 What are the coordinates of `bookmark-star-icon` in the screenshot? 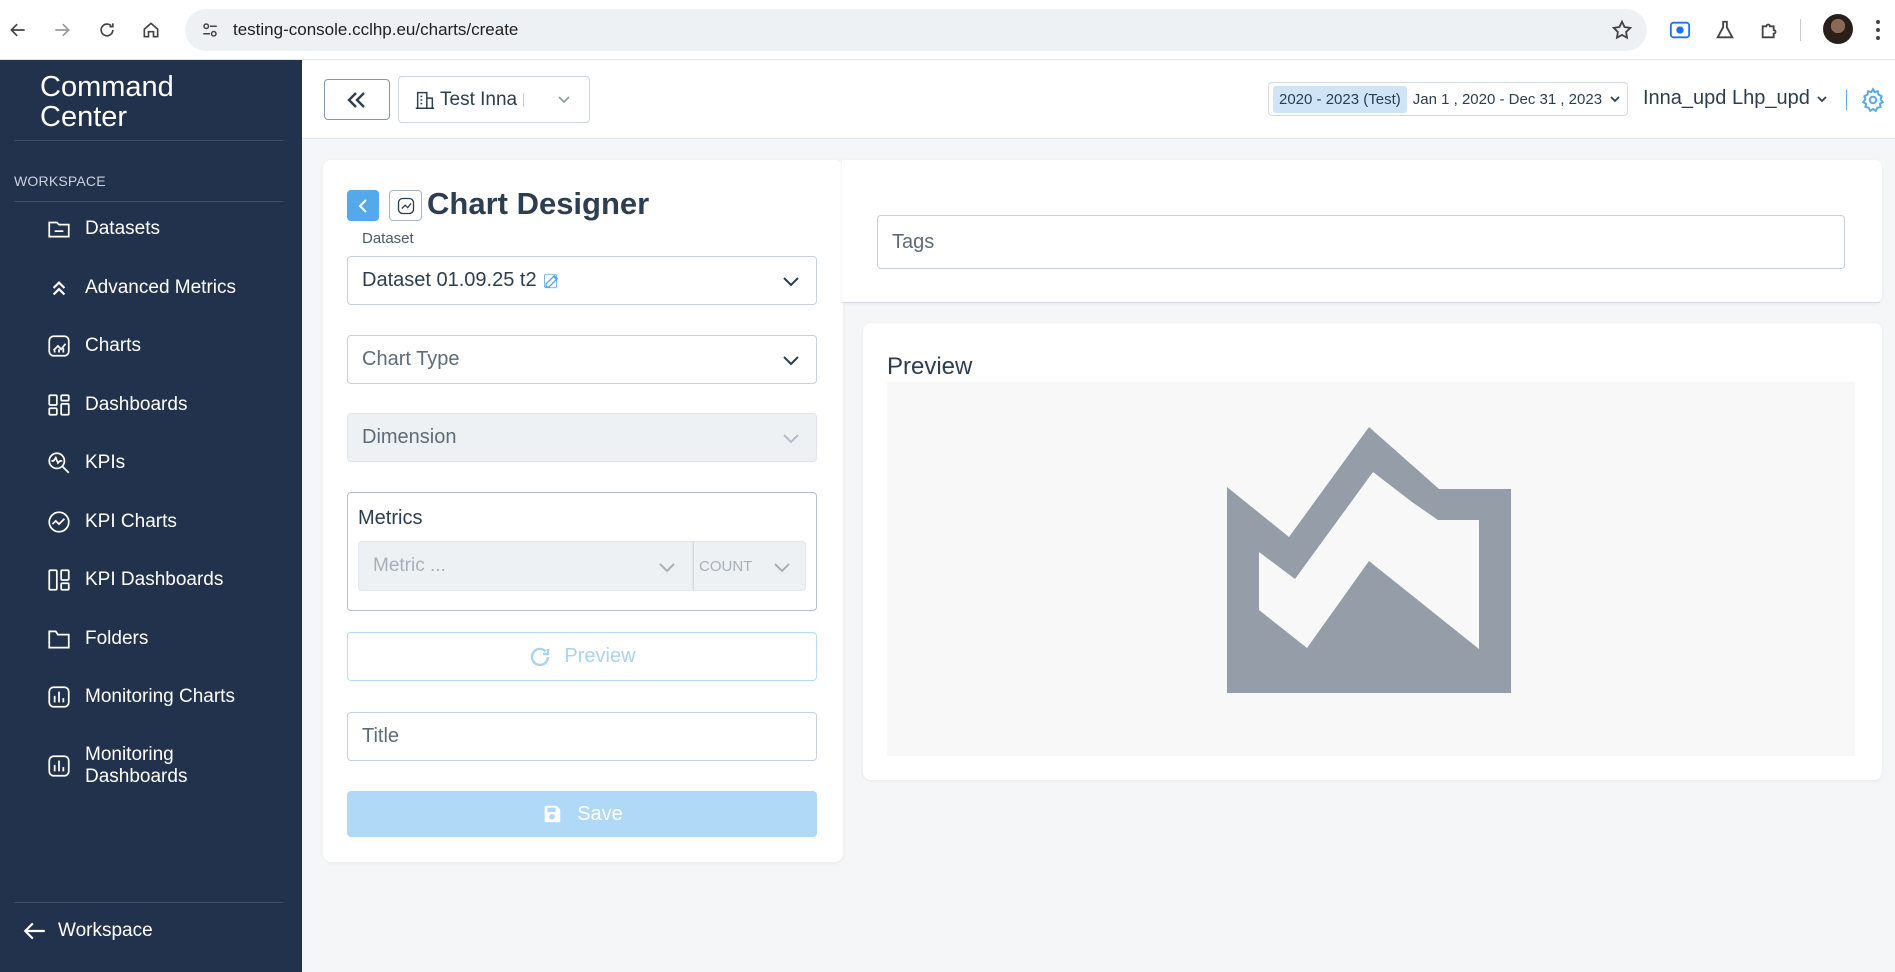 It's located at (1622, 30).